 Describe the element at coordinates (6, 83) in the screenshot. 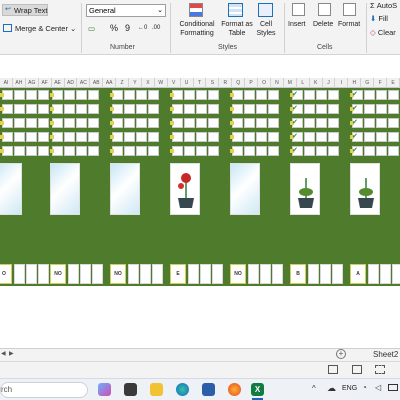

I see `column-header: AI` at that location.